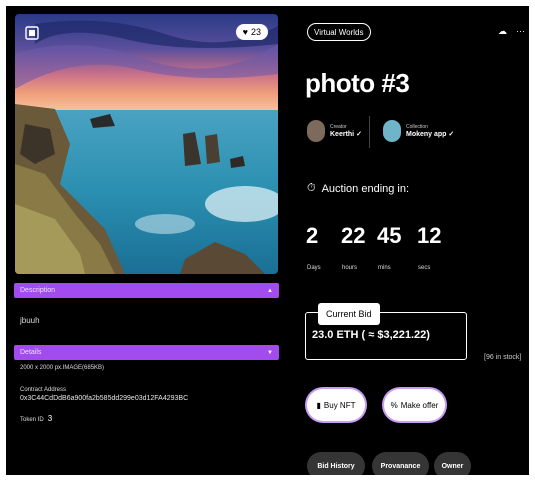 Image resolution: width=535 pixels, height=481 pixels. I want to click on top-actions: ☁ ···, so click(511, 31).